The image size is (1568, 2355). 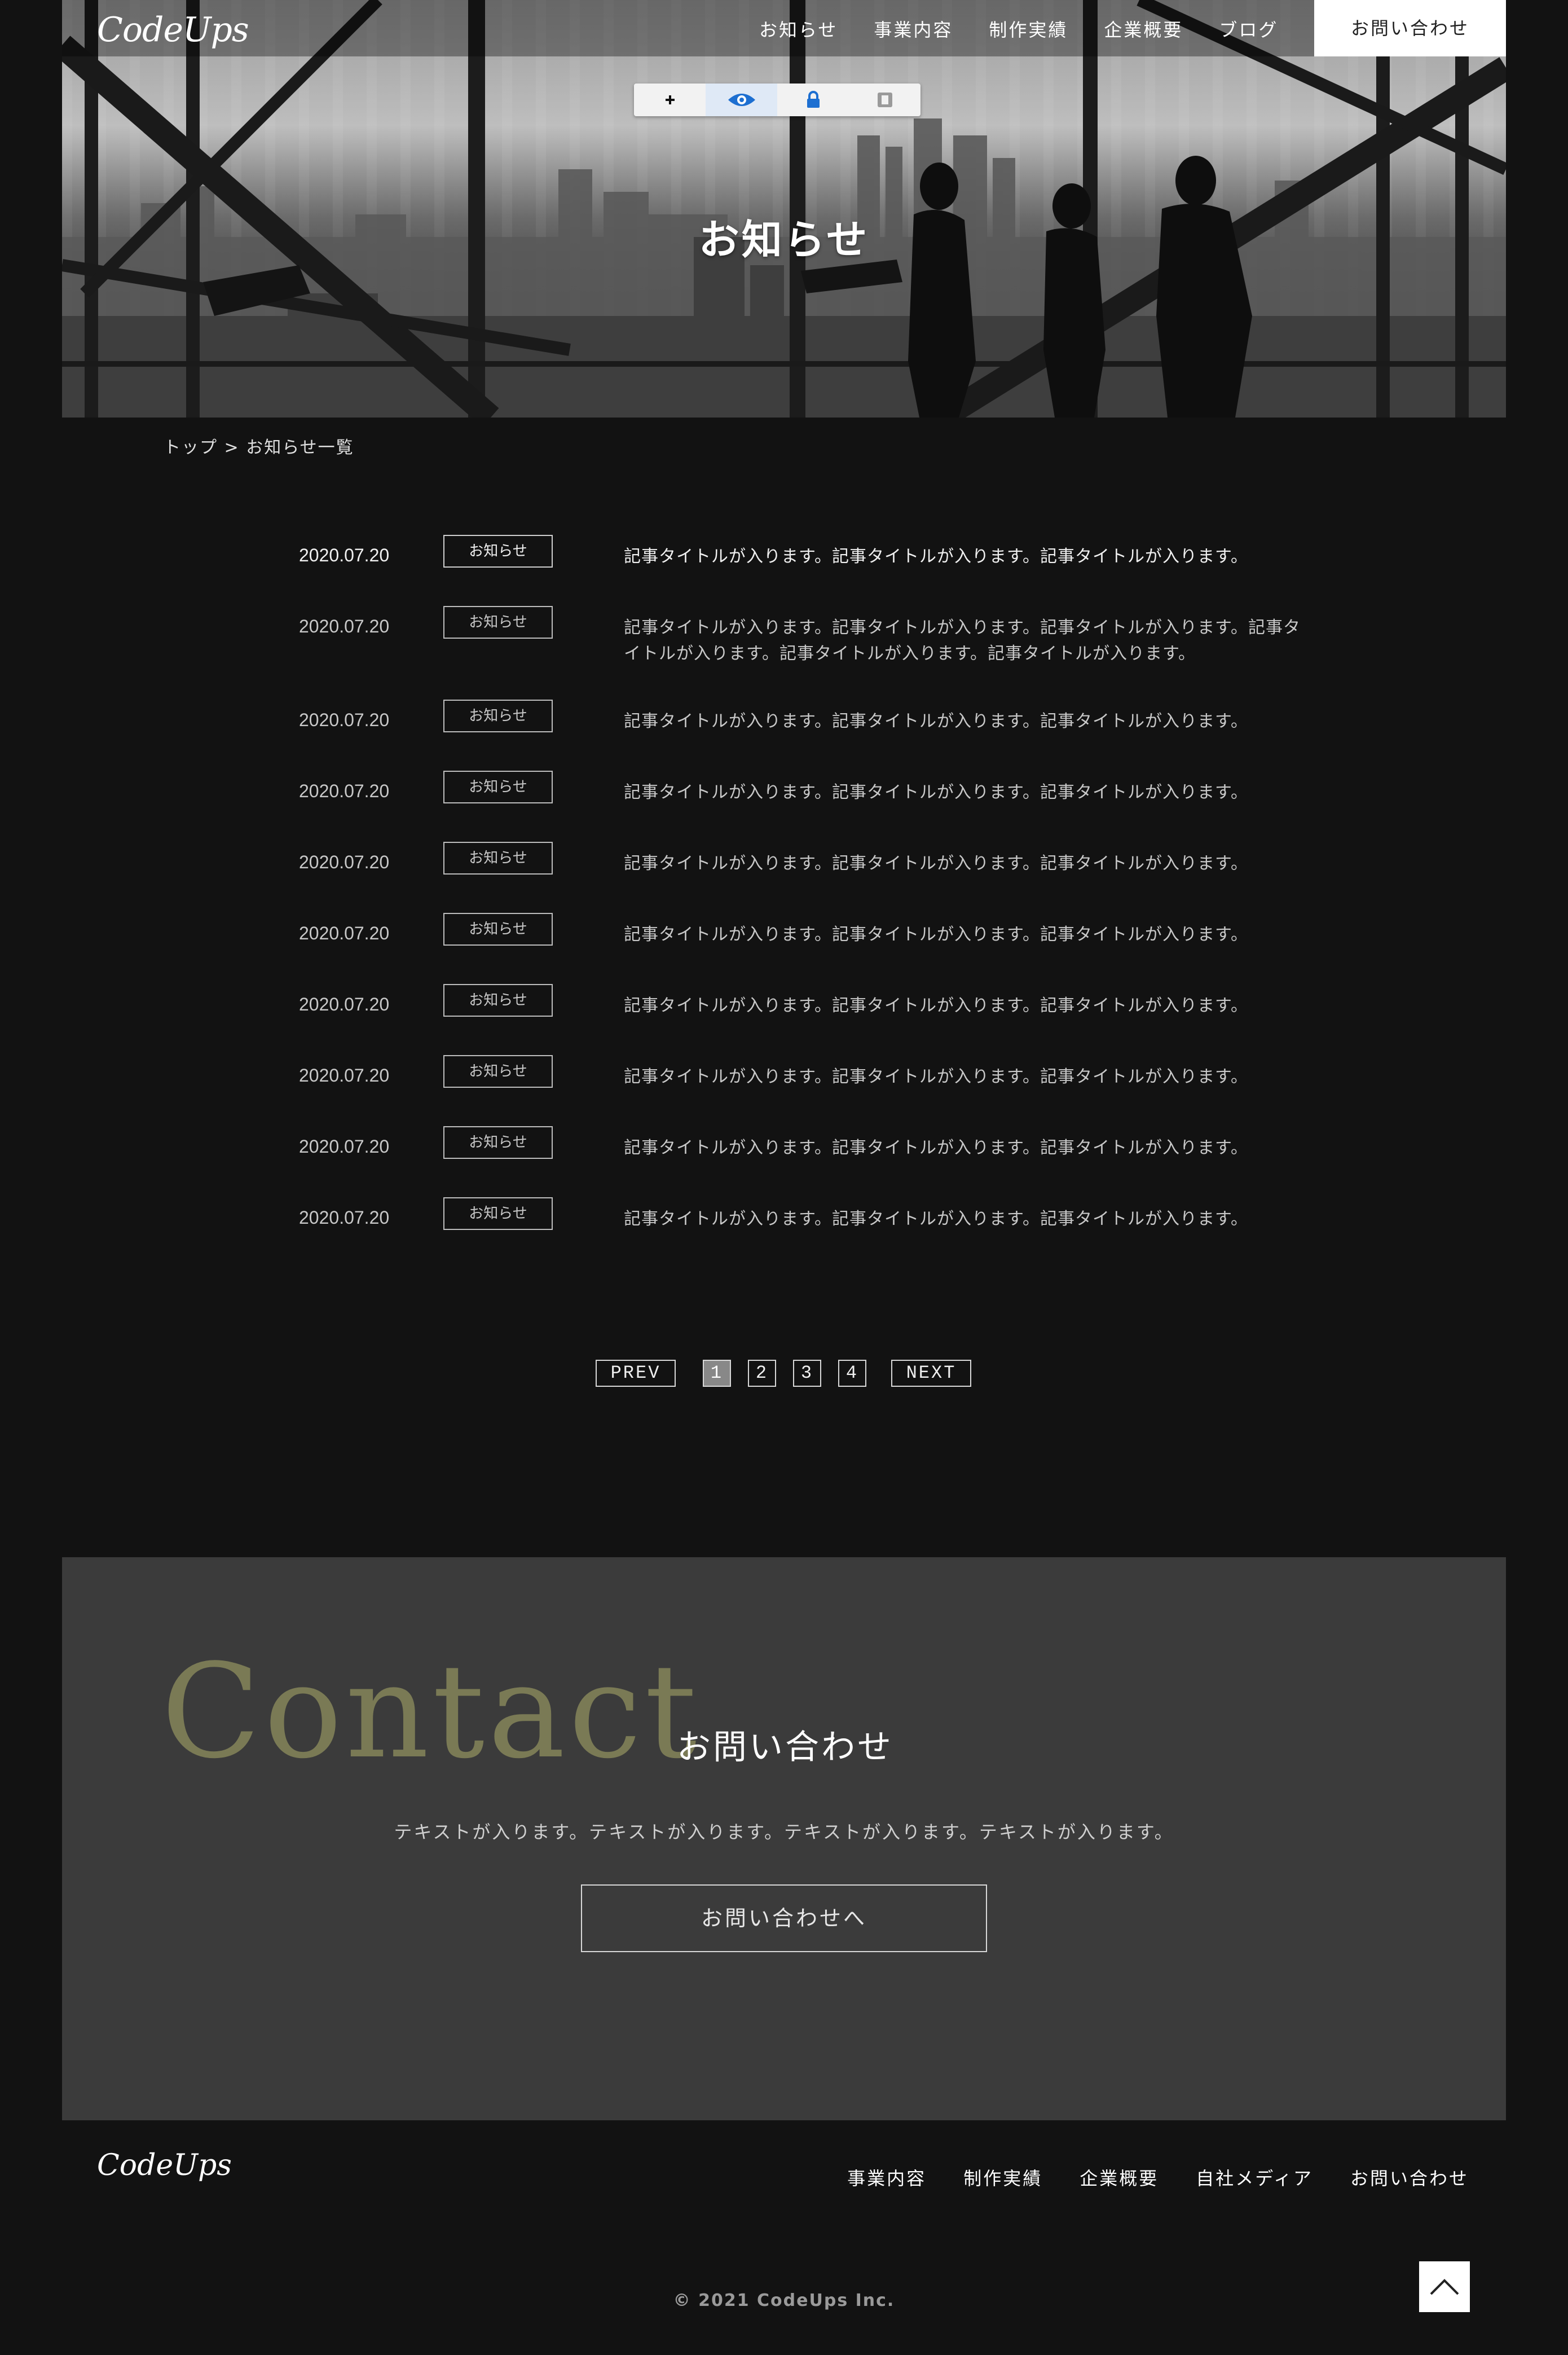 I want to click on footer-nav-works: 制作実績, so click(x=1003, y=2177).